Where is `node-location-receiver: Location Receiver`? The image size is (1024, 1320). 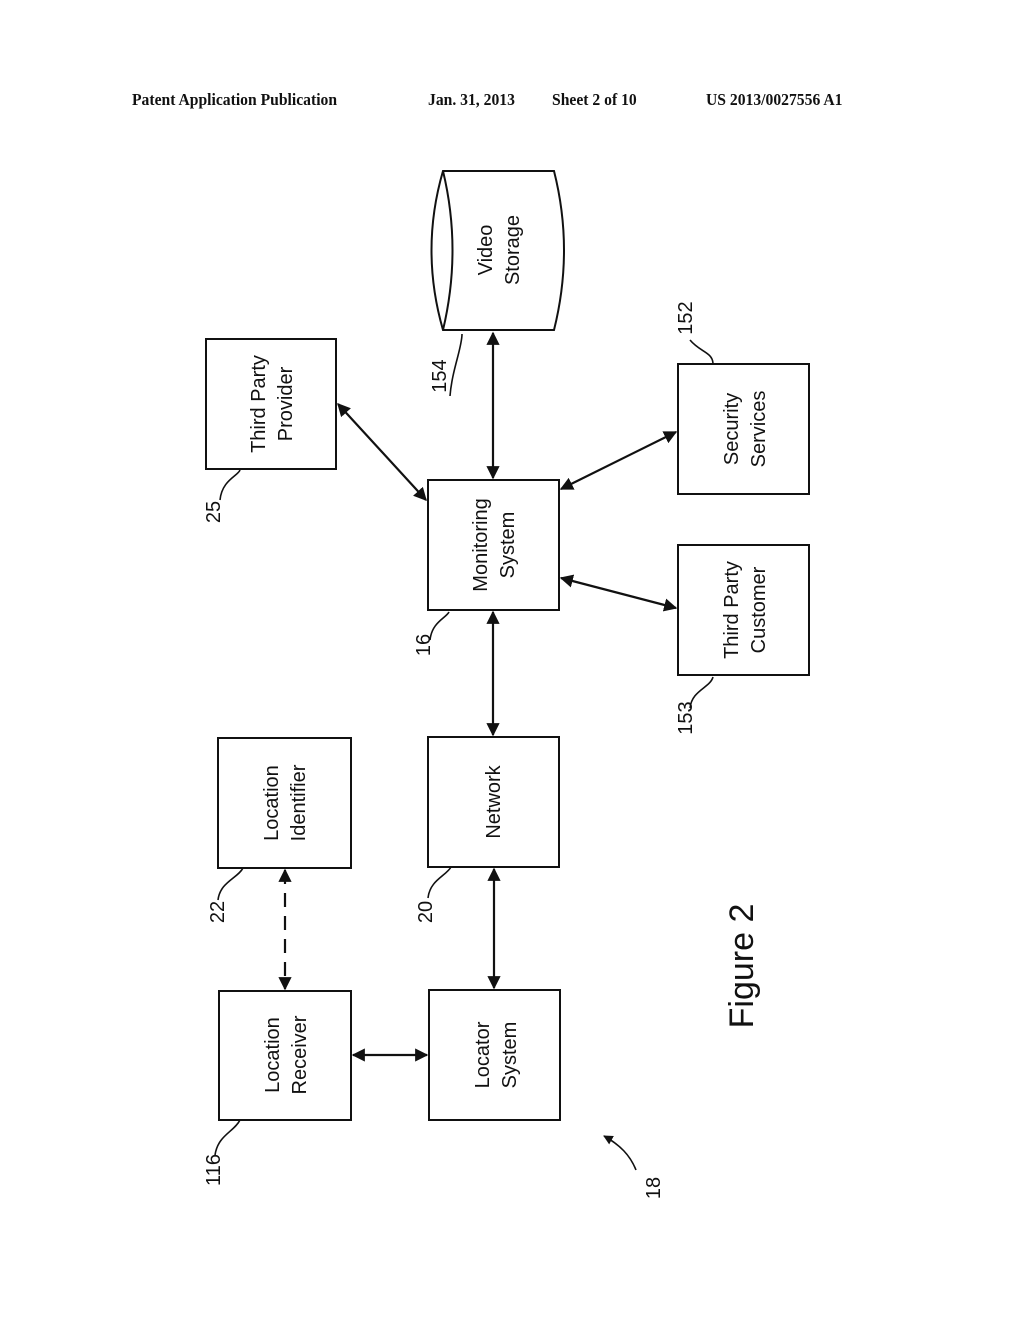 node-location-receiver: Location Receiver is located at coordinates (285, 1055).